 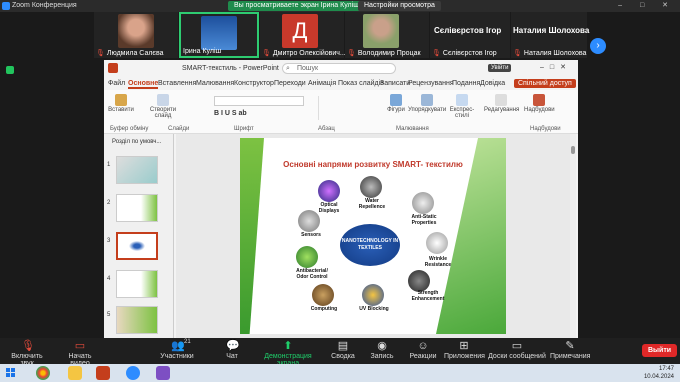 I want to click on summary-button: ▤ Сводка, so click(x=343, y=350).